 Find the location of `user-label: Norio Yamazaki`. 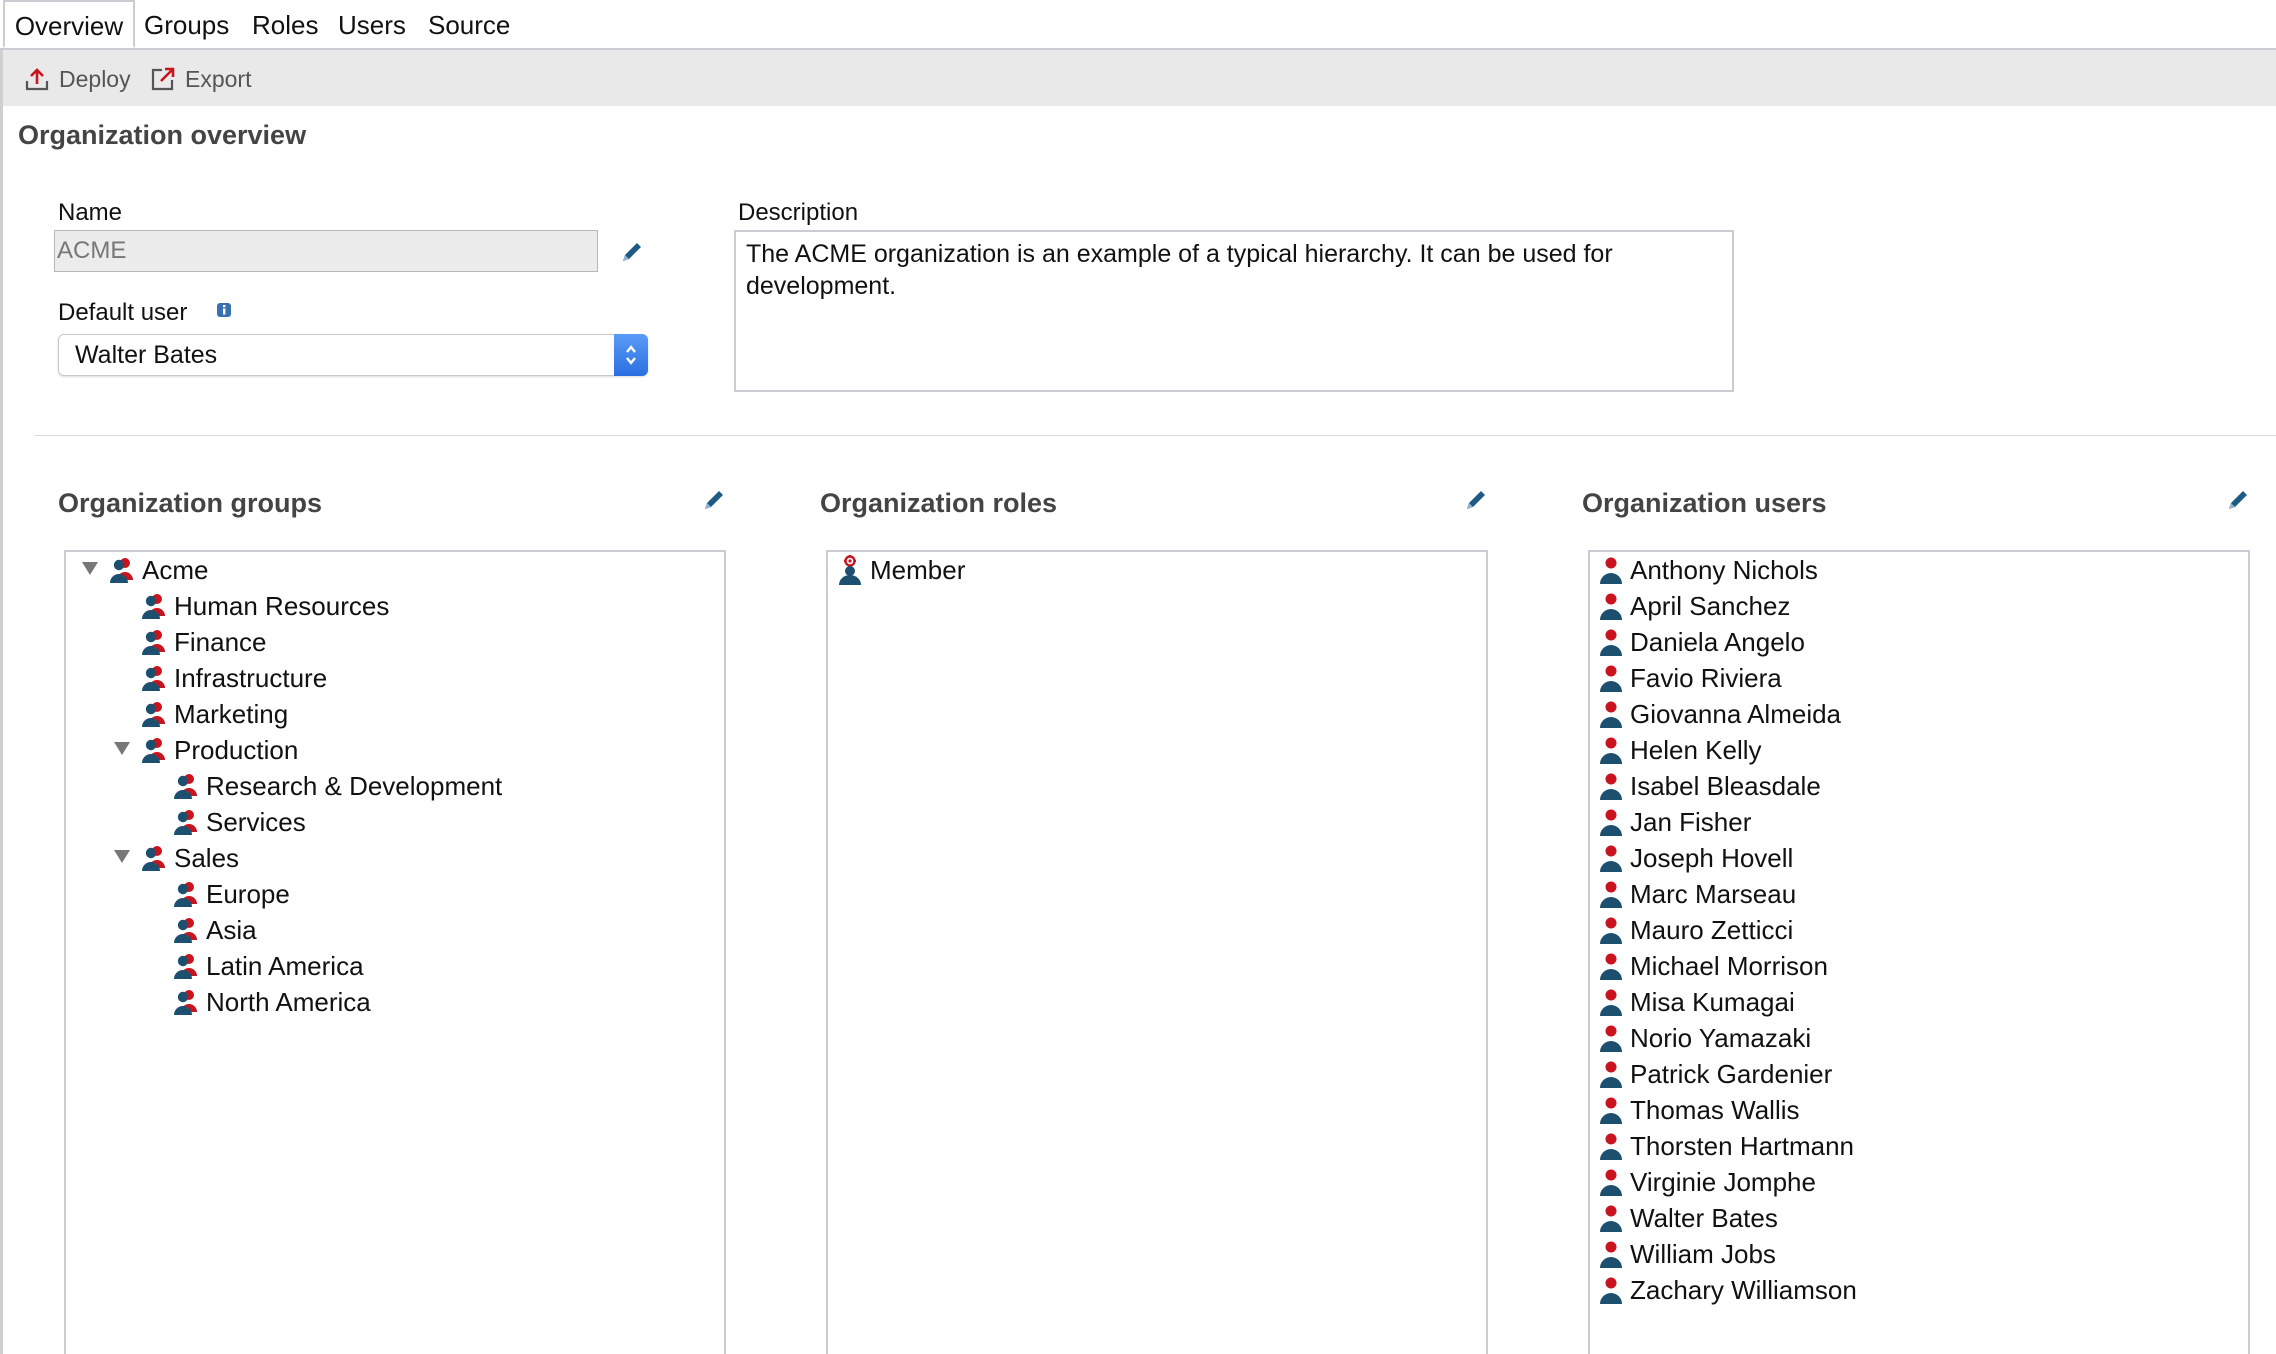

user-label: Norio Yamazaki is located at coordinates (1721, 1037).